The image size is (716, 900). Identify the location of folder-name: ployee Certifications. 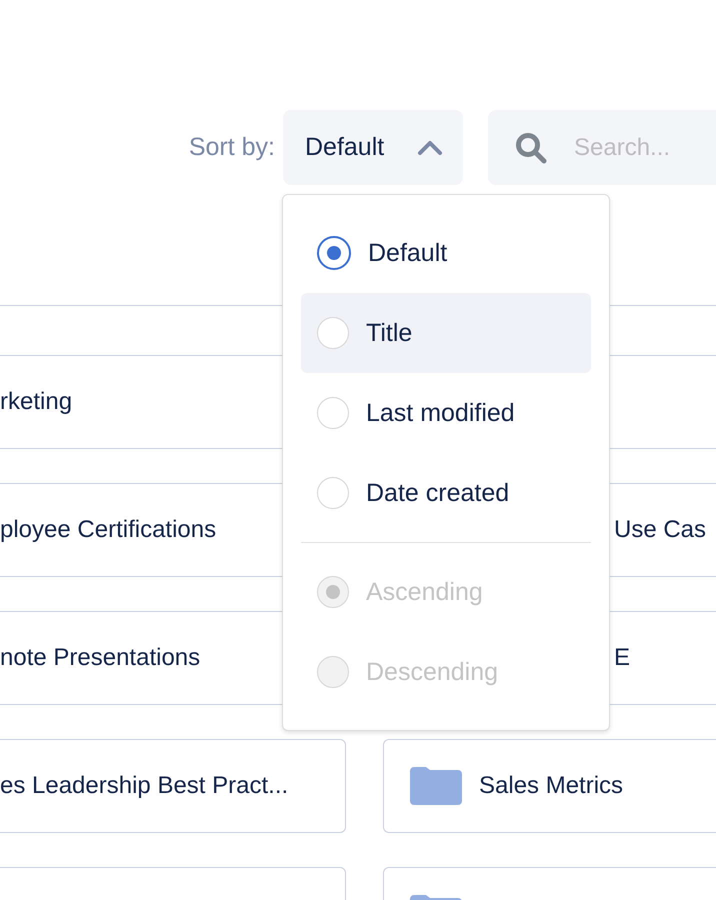
(108, 530).